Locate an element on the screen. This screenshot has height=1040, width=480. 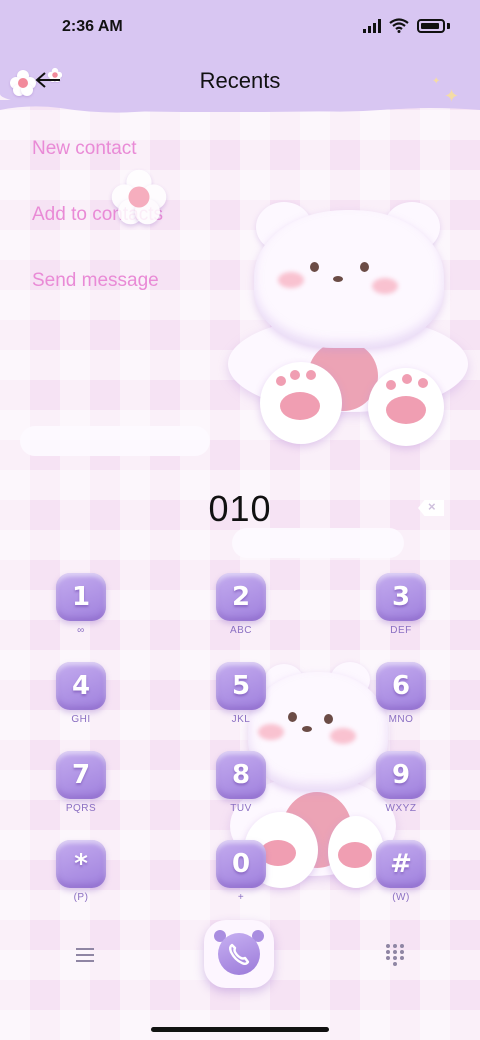
key-0: 0 + is located at coordinates (241, 871).